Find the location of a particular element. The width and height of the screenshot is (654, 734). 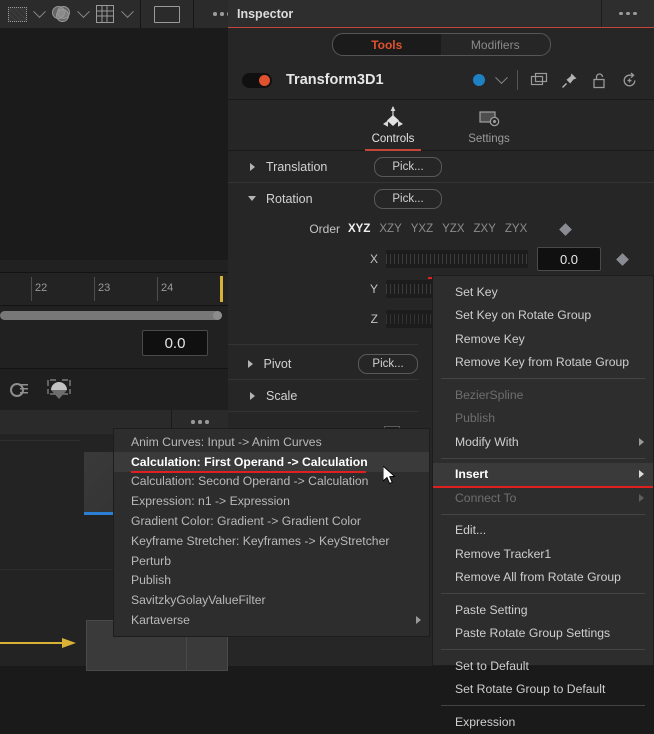

shape3d-icon is located at coordinates (59, 390).